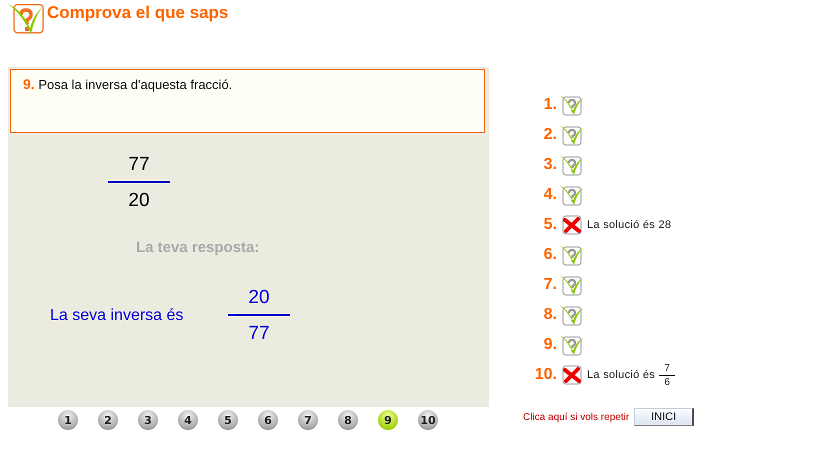 Image resolution: width=824 pixels, height=461 pixels. I want to click on question-text: Posa la inversa d'aquesta fracció., so click(135, 84).